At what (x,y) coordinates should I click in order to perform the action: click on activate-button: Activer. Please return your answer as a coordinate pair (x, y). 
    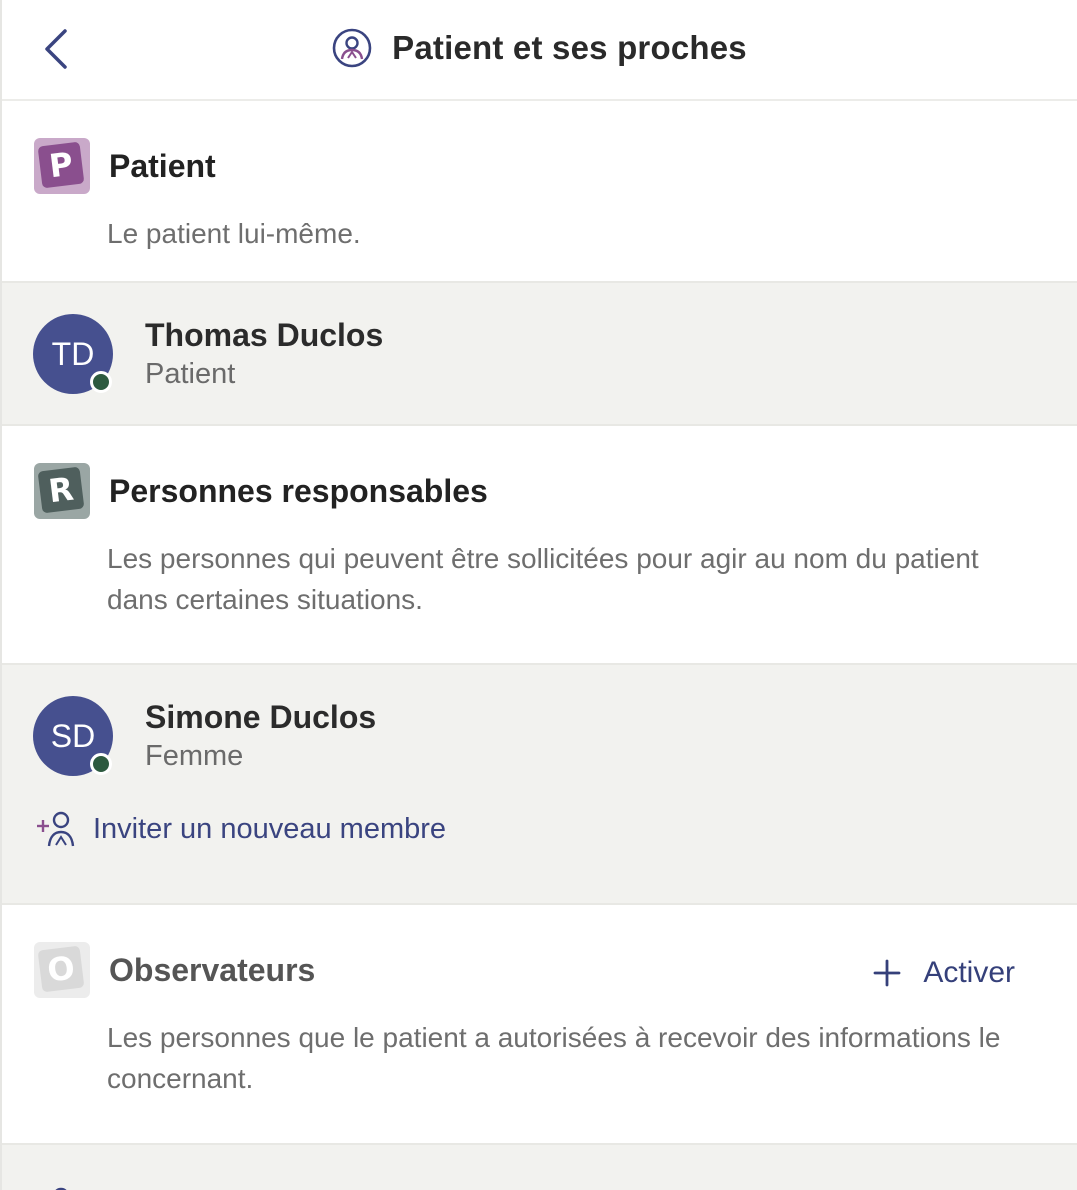
    Looking at the image, I should click on (944, 973).